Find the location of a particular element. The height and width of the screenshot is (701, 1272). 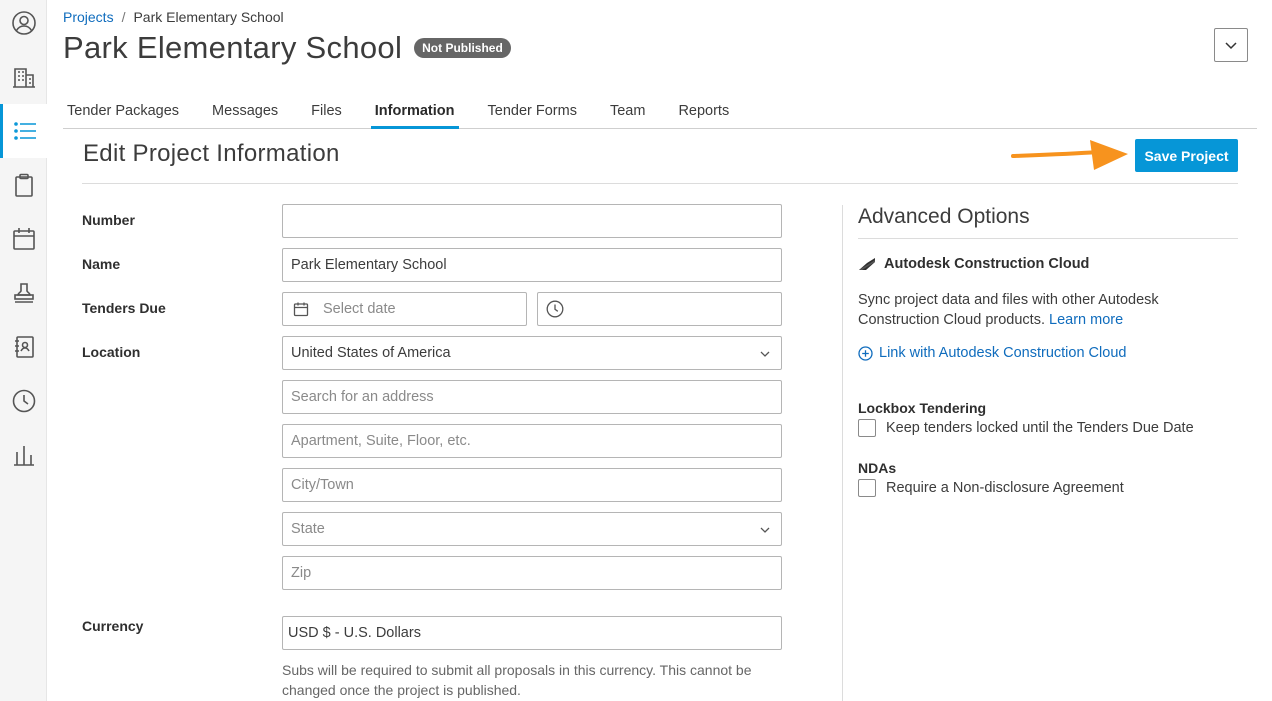

acc-heading: Autodesk Construction Cloud is located at coordinates (973, 264).